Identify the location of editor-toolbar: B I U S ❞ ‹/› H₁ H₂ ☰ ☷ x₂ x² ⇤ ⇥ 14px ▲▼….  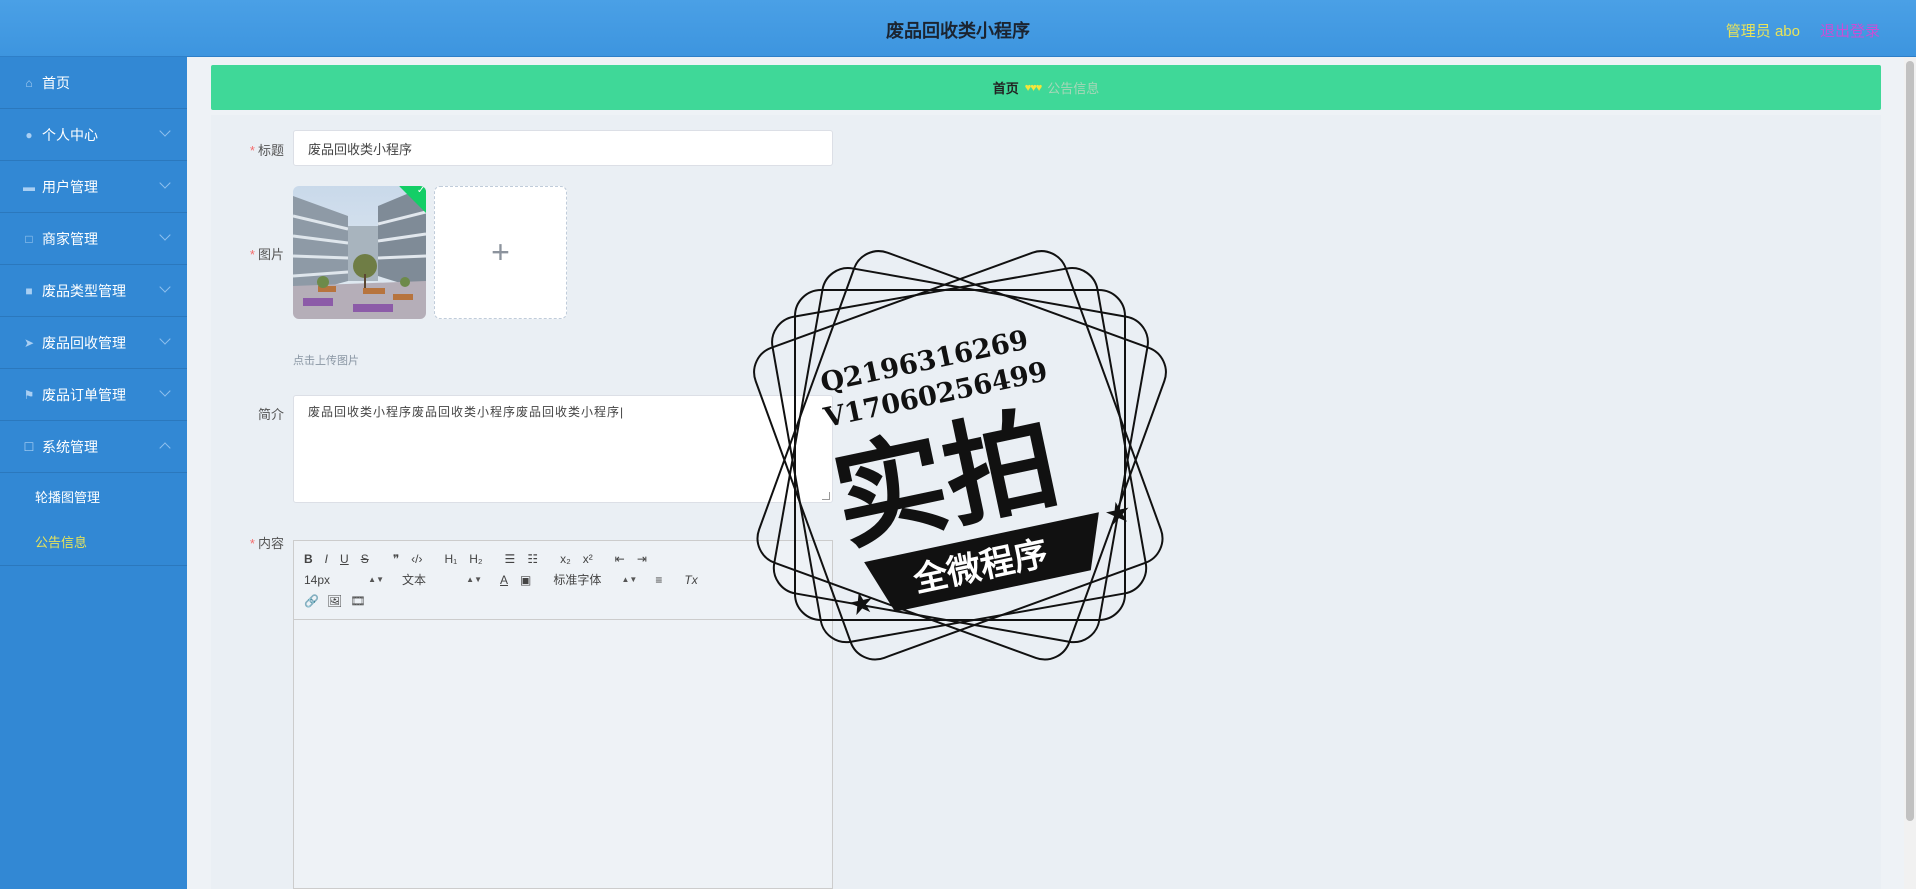
(563, 580).